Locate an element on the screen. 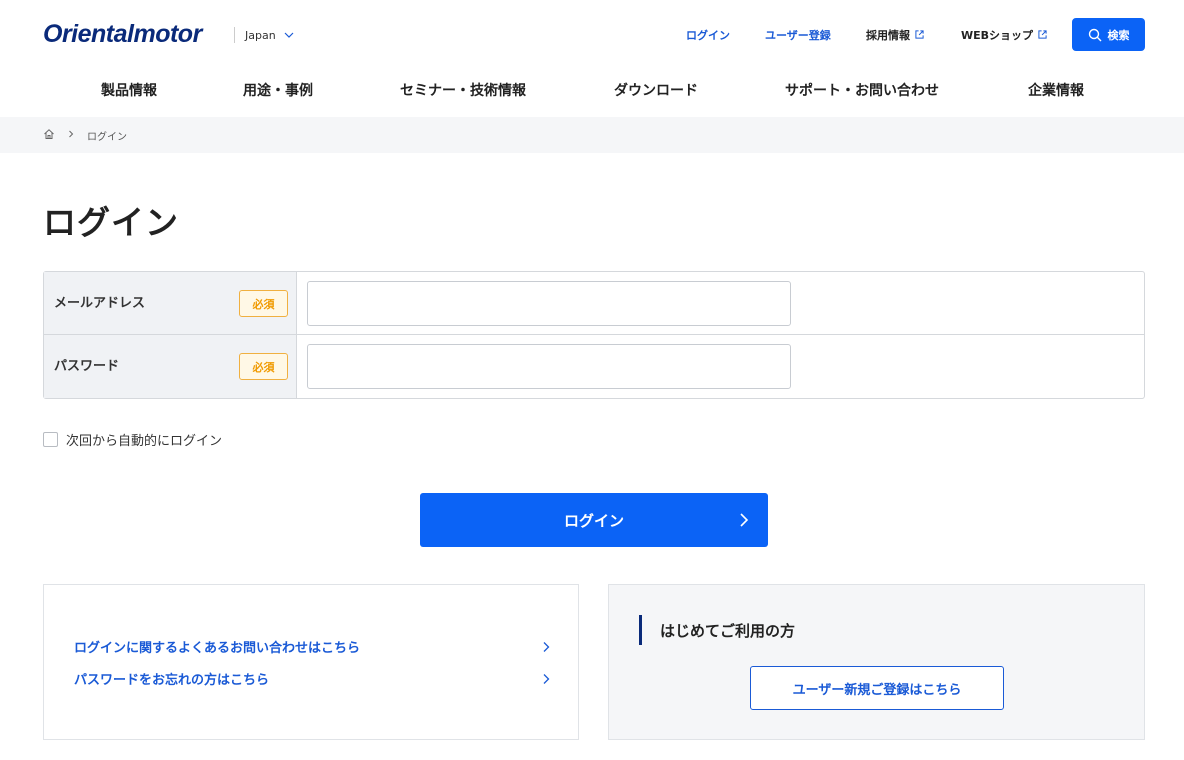 The width and height of the screenshot is (1184, 760). header-register-link: ユーザー登録 is located at coordinates (798, 35).